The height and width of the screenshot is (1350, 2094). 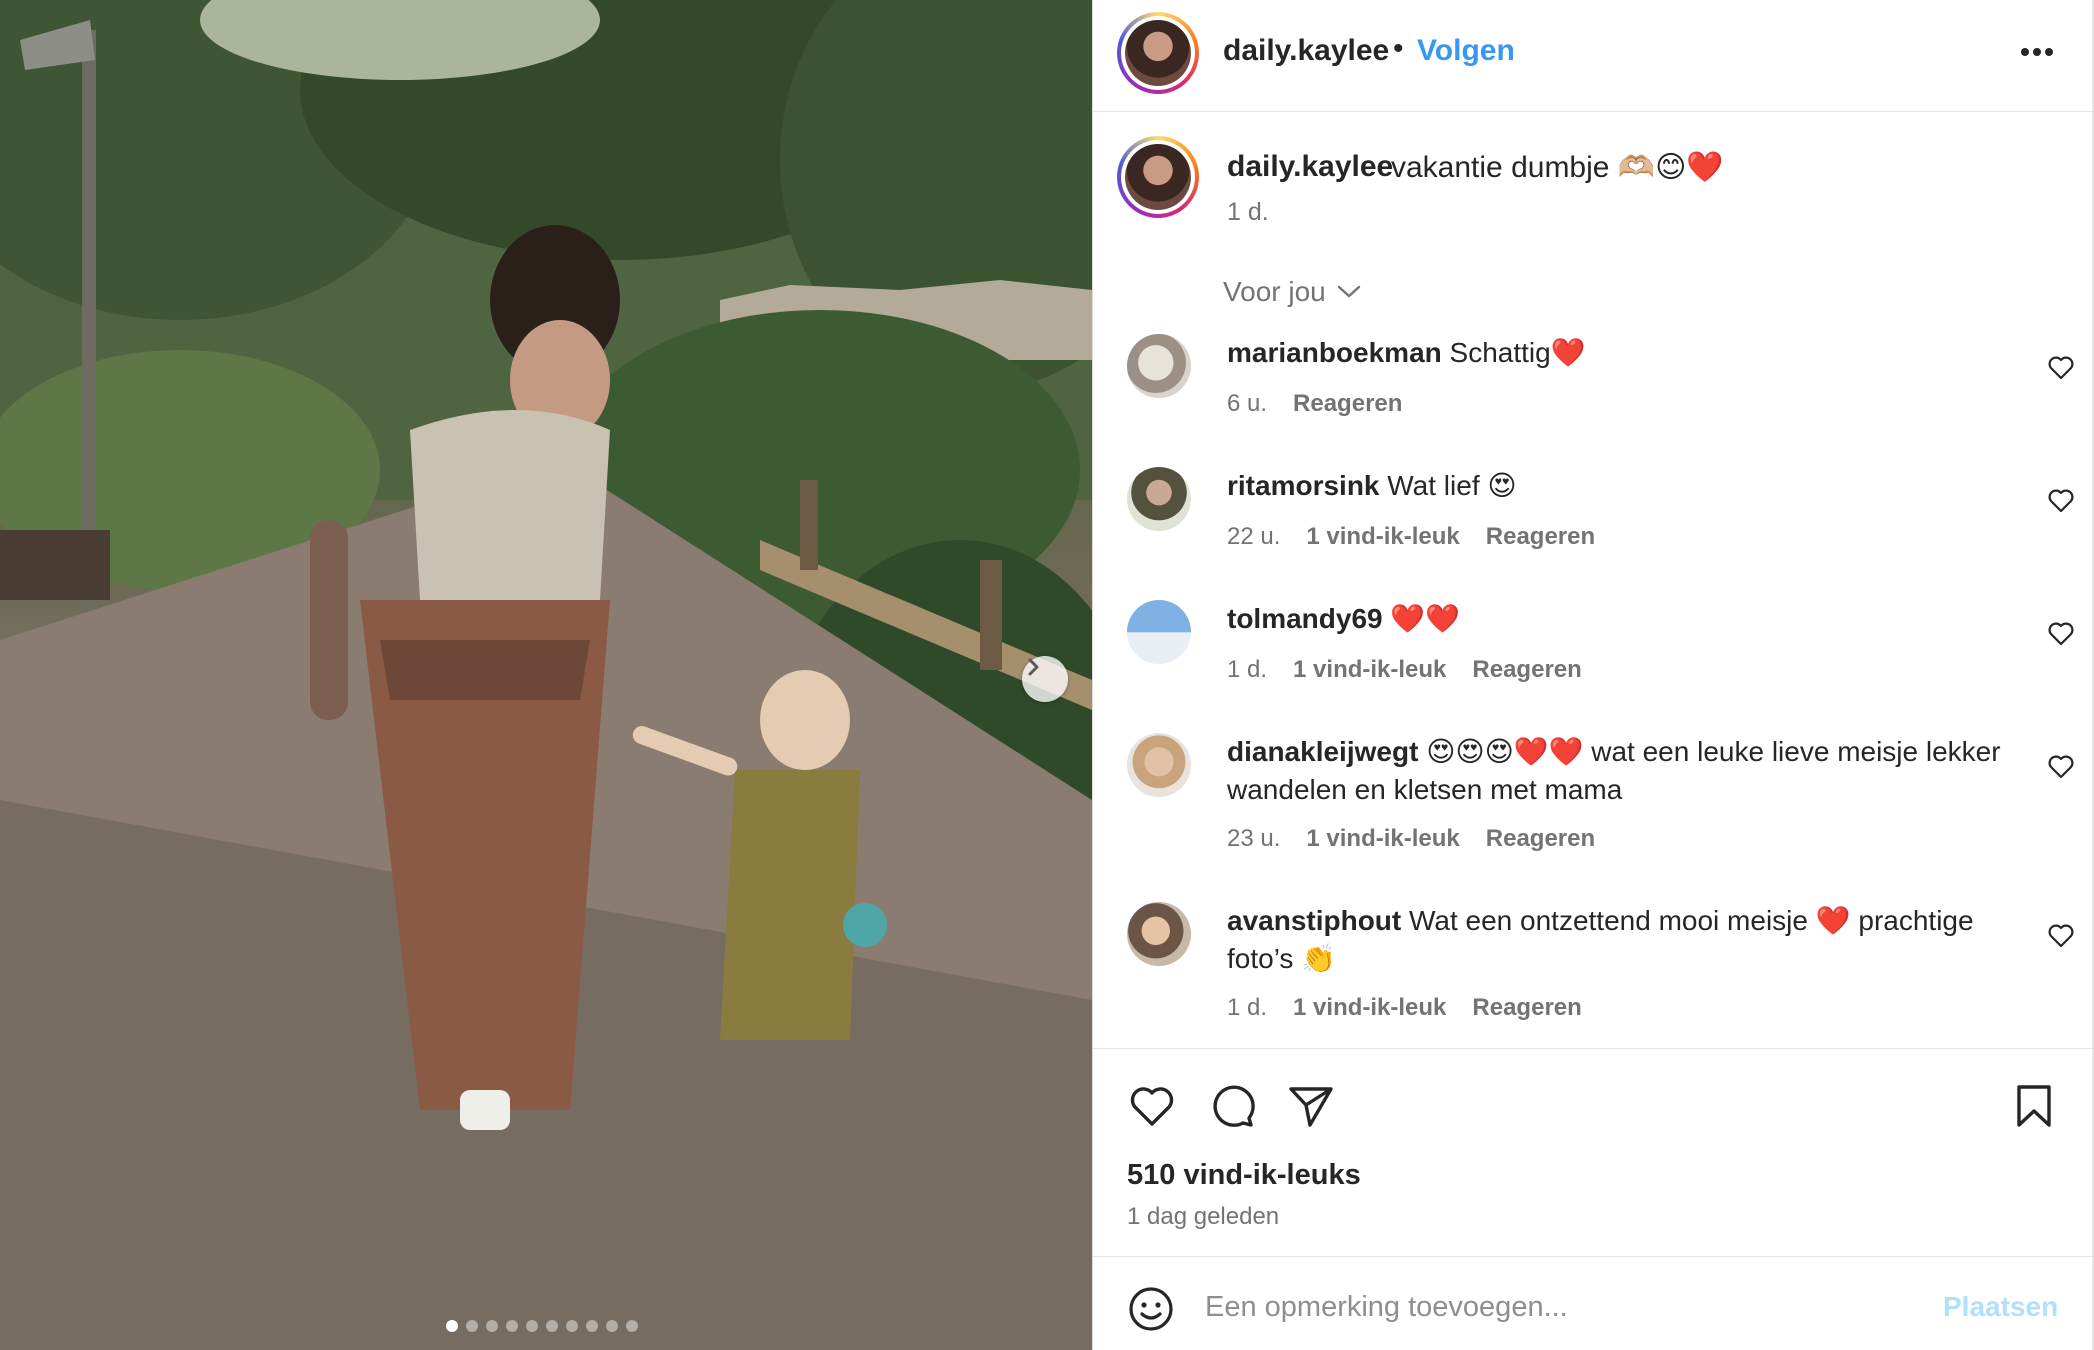 I want to click on post-header: daily.kaylee • Volgen, so click(x=1593, y=56).